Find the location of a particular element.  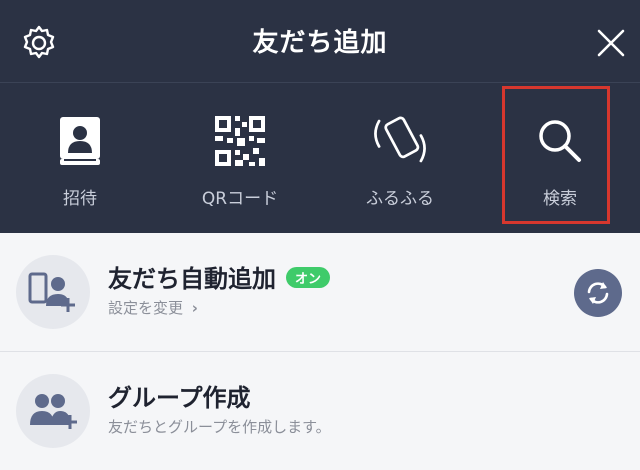

close-icon is located at coordinates (611, 43).